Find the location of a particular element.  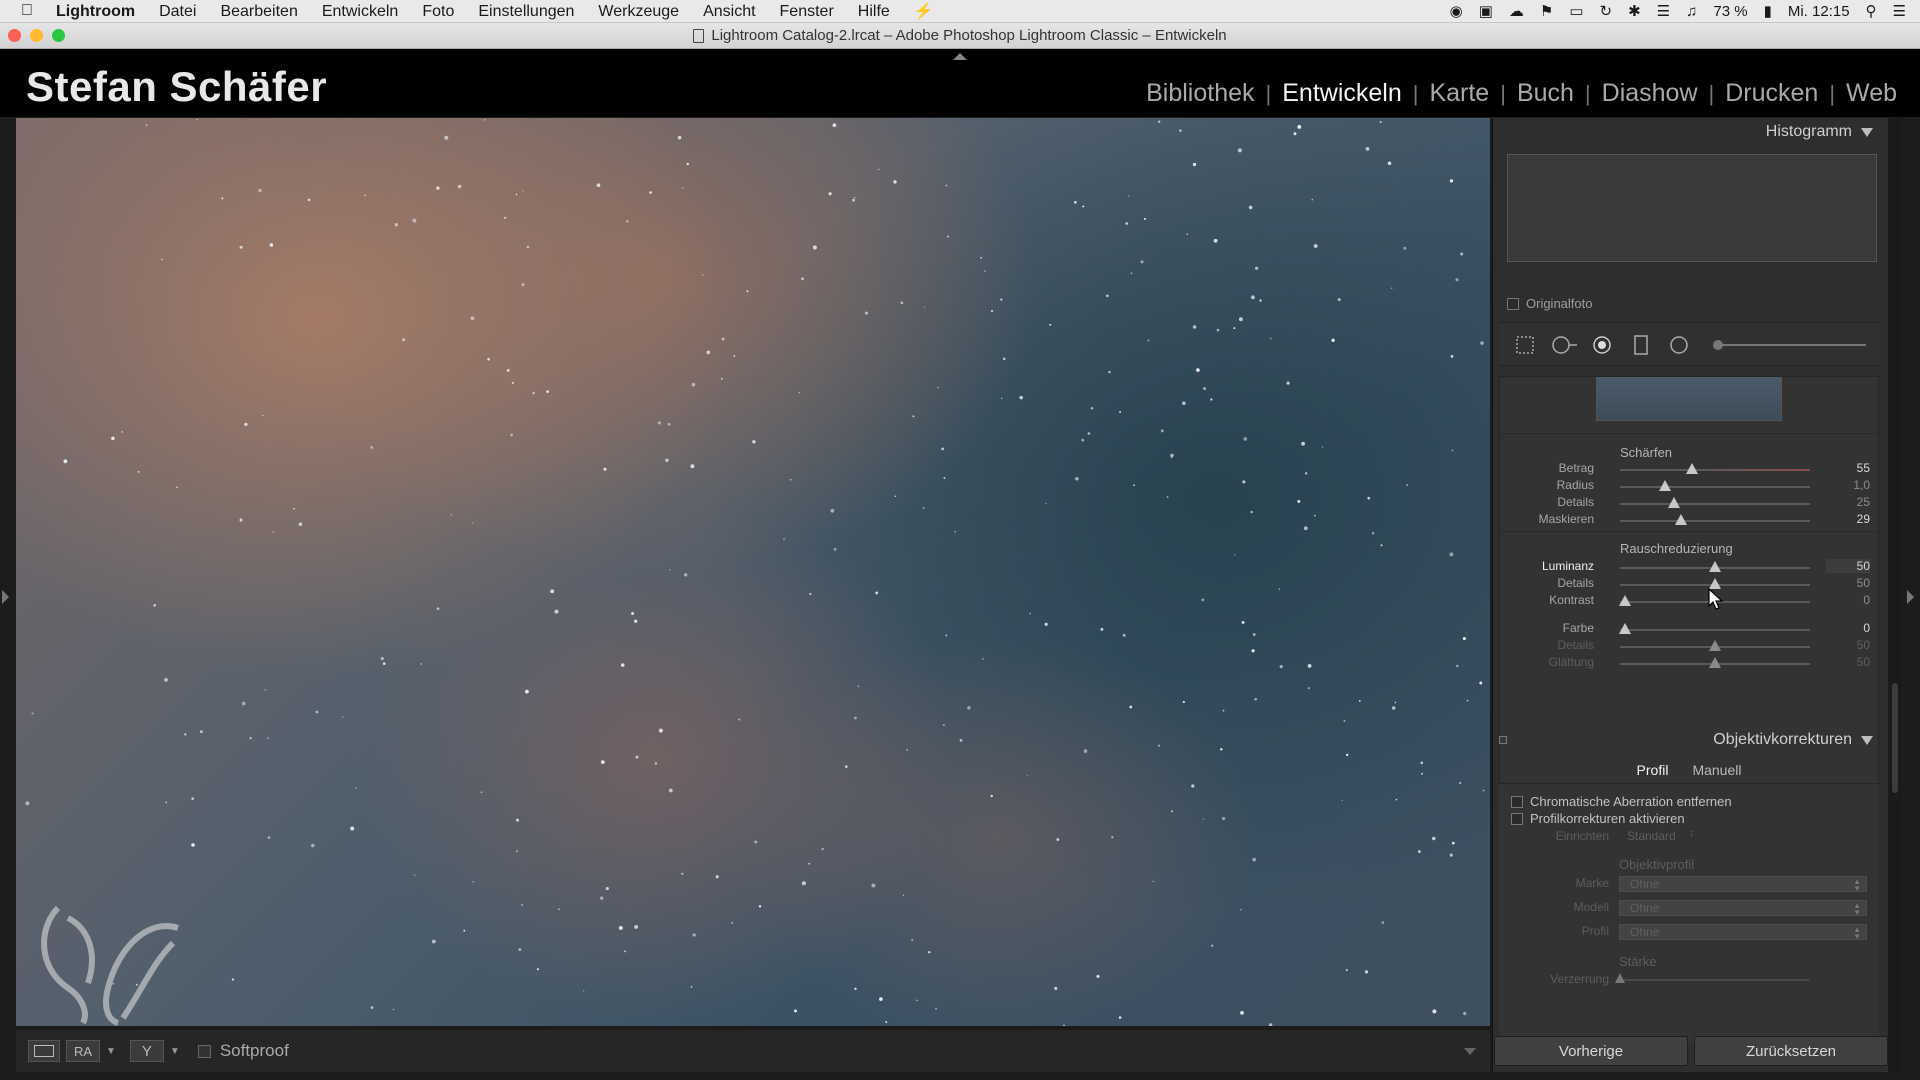

previous-button: Vorherige is located at coordinates (1591, 1051).